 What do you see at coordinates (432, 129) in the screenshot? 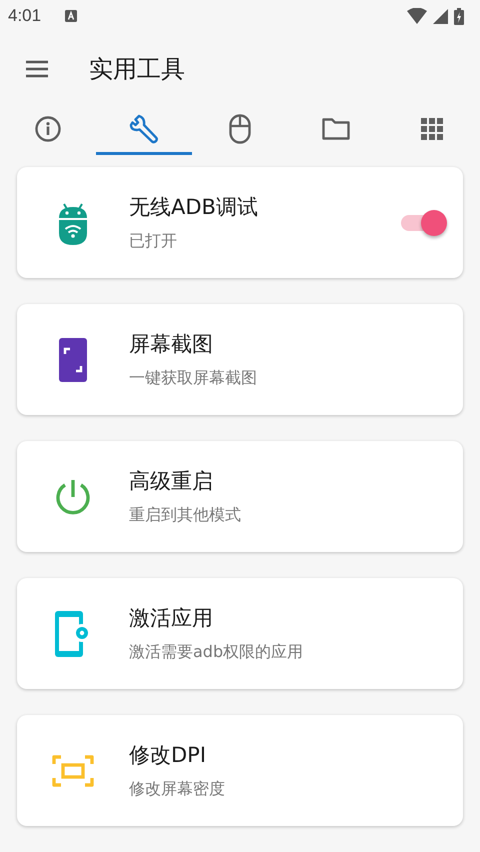
I see `apps-icon` at bounding box center [432, 129].